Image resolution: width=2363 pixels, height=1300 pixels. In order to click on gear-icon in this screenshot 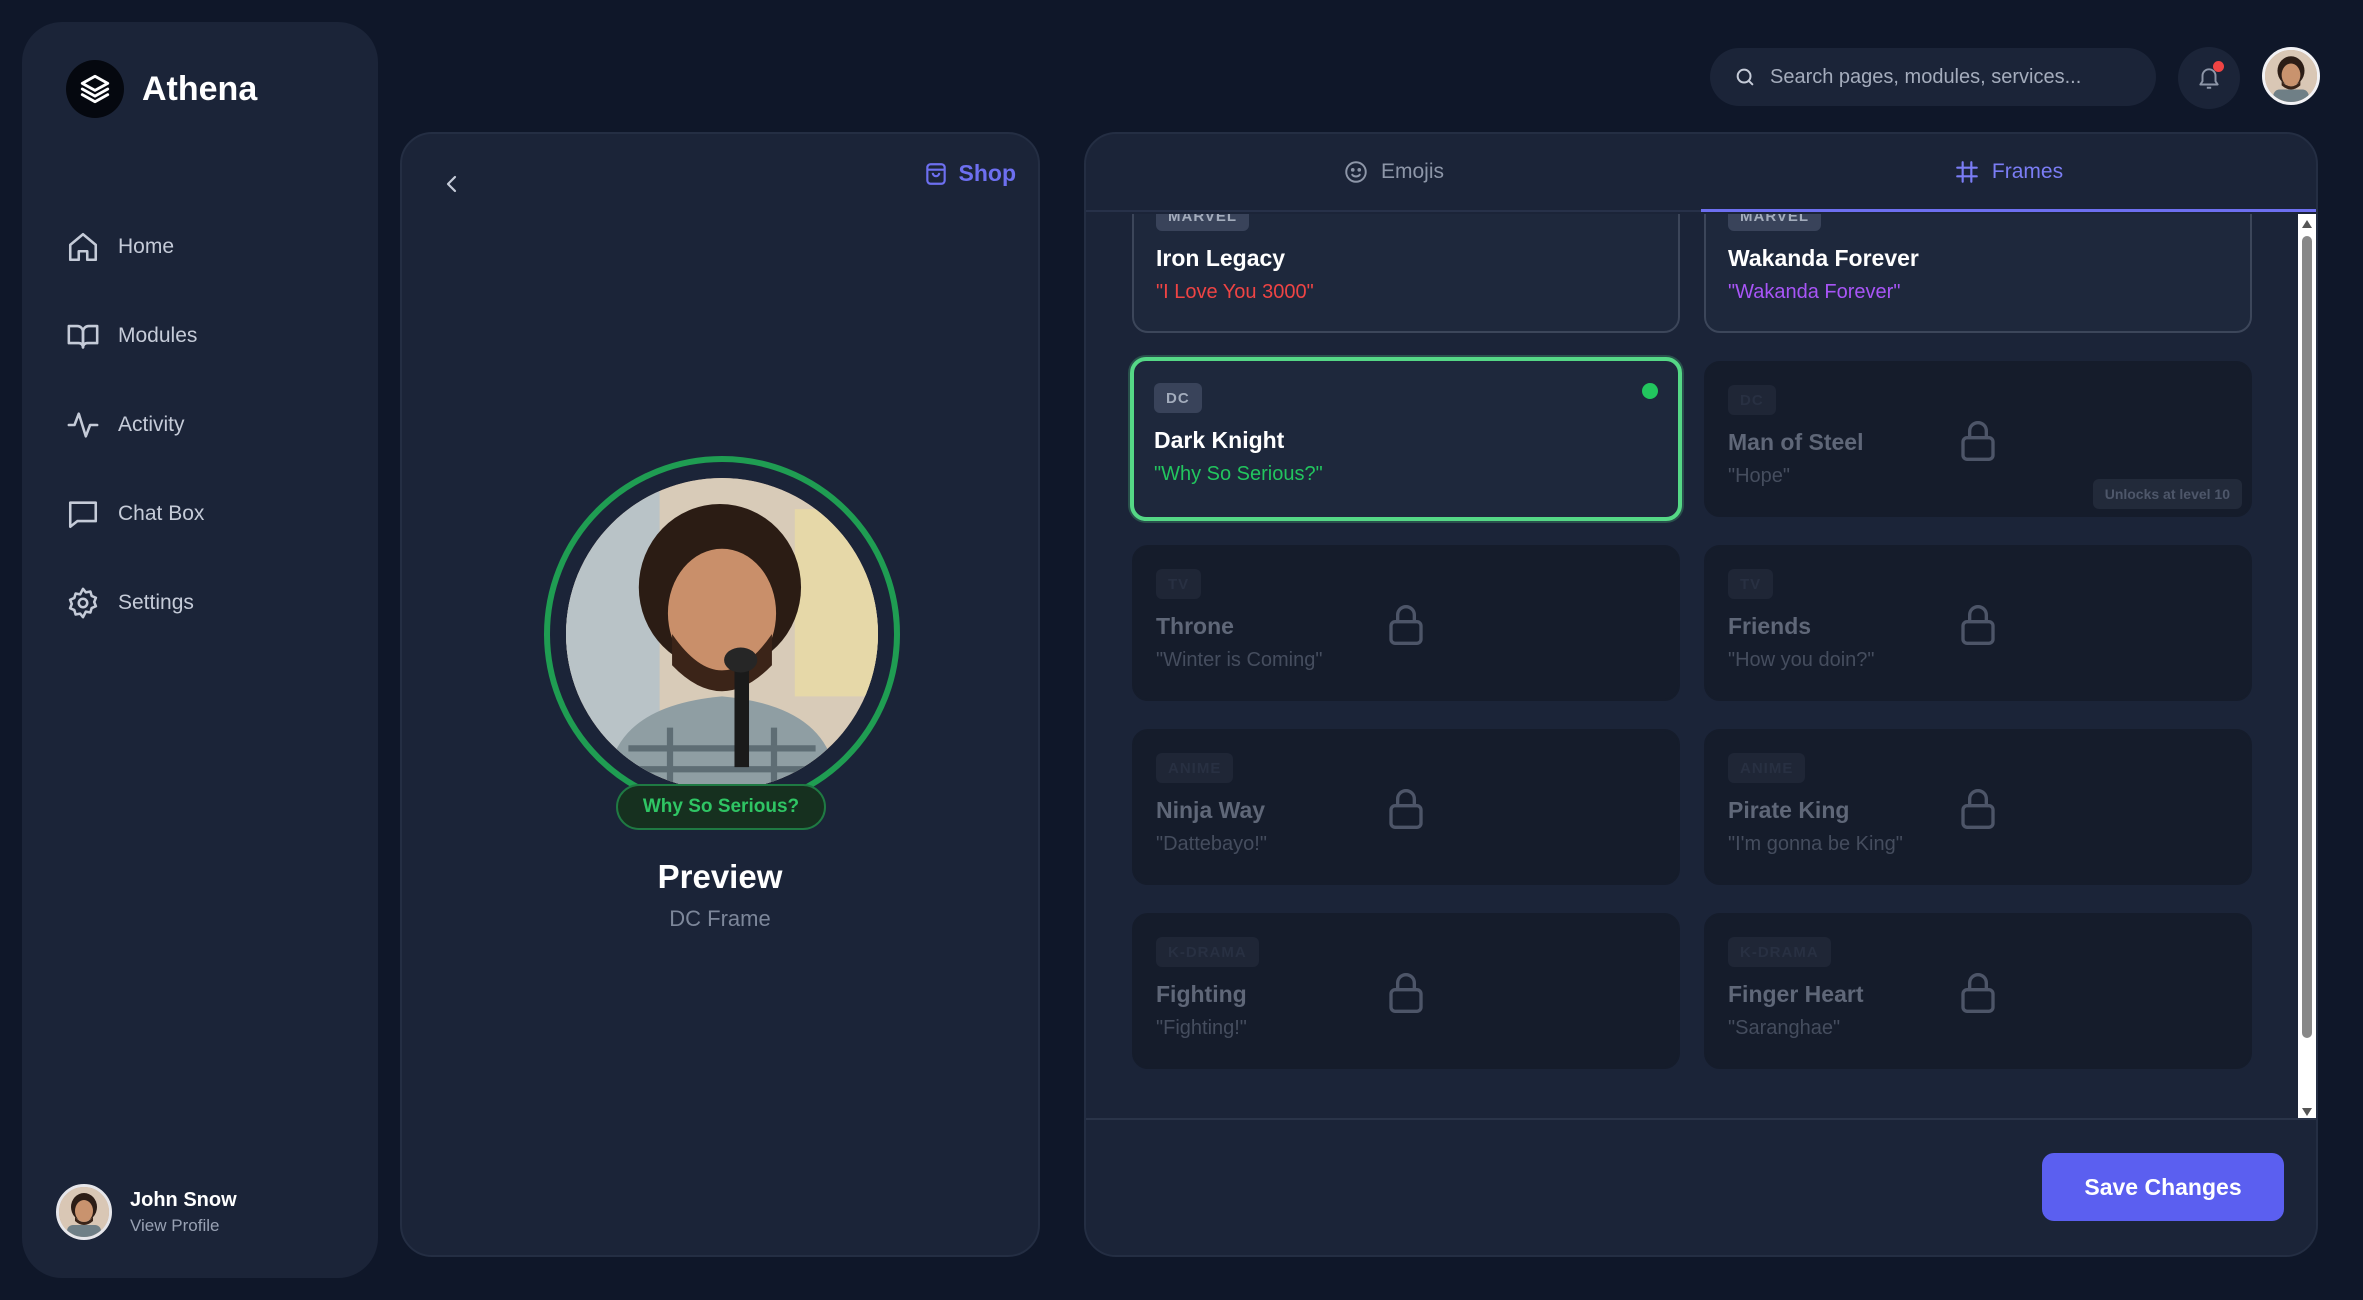, I will do `click(83, 602)`.